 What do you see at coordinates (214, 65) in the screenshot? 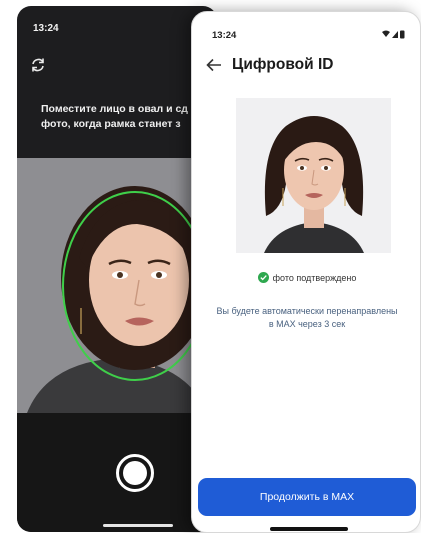
I see `back-arrow-icon` at bounding box center [214, 65].